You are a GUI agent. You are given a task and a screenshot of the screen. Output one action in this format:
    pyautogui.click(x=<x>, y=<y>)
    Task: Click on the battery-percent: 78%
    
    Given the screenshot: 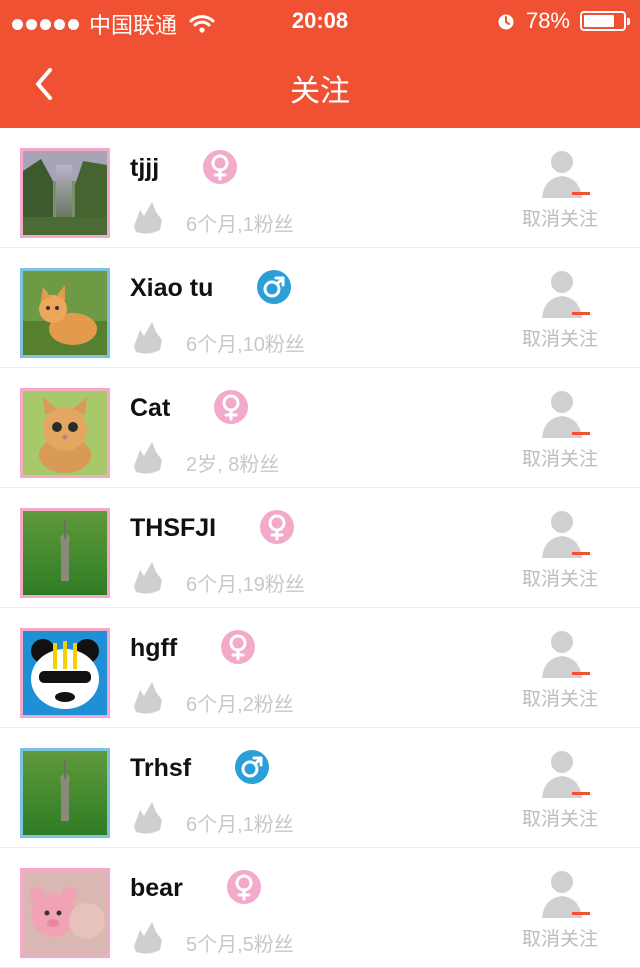 What is the action you would take?
    pyautogui.click(x=547, y=20)
    